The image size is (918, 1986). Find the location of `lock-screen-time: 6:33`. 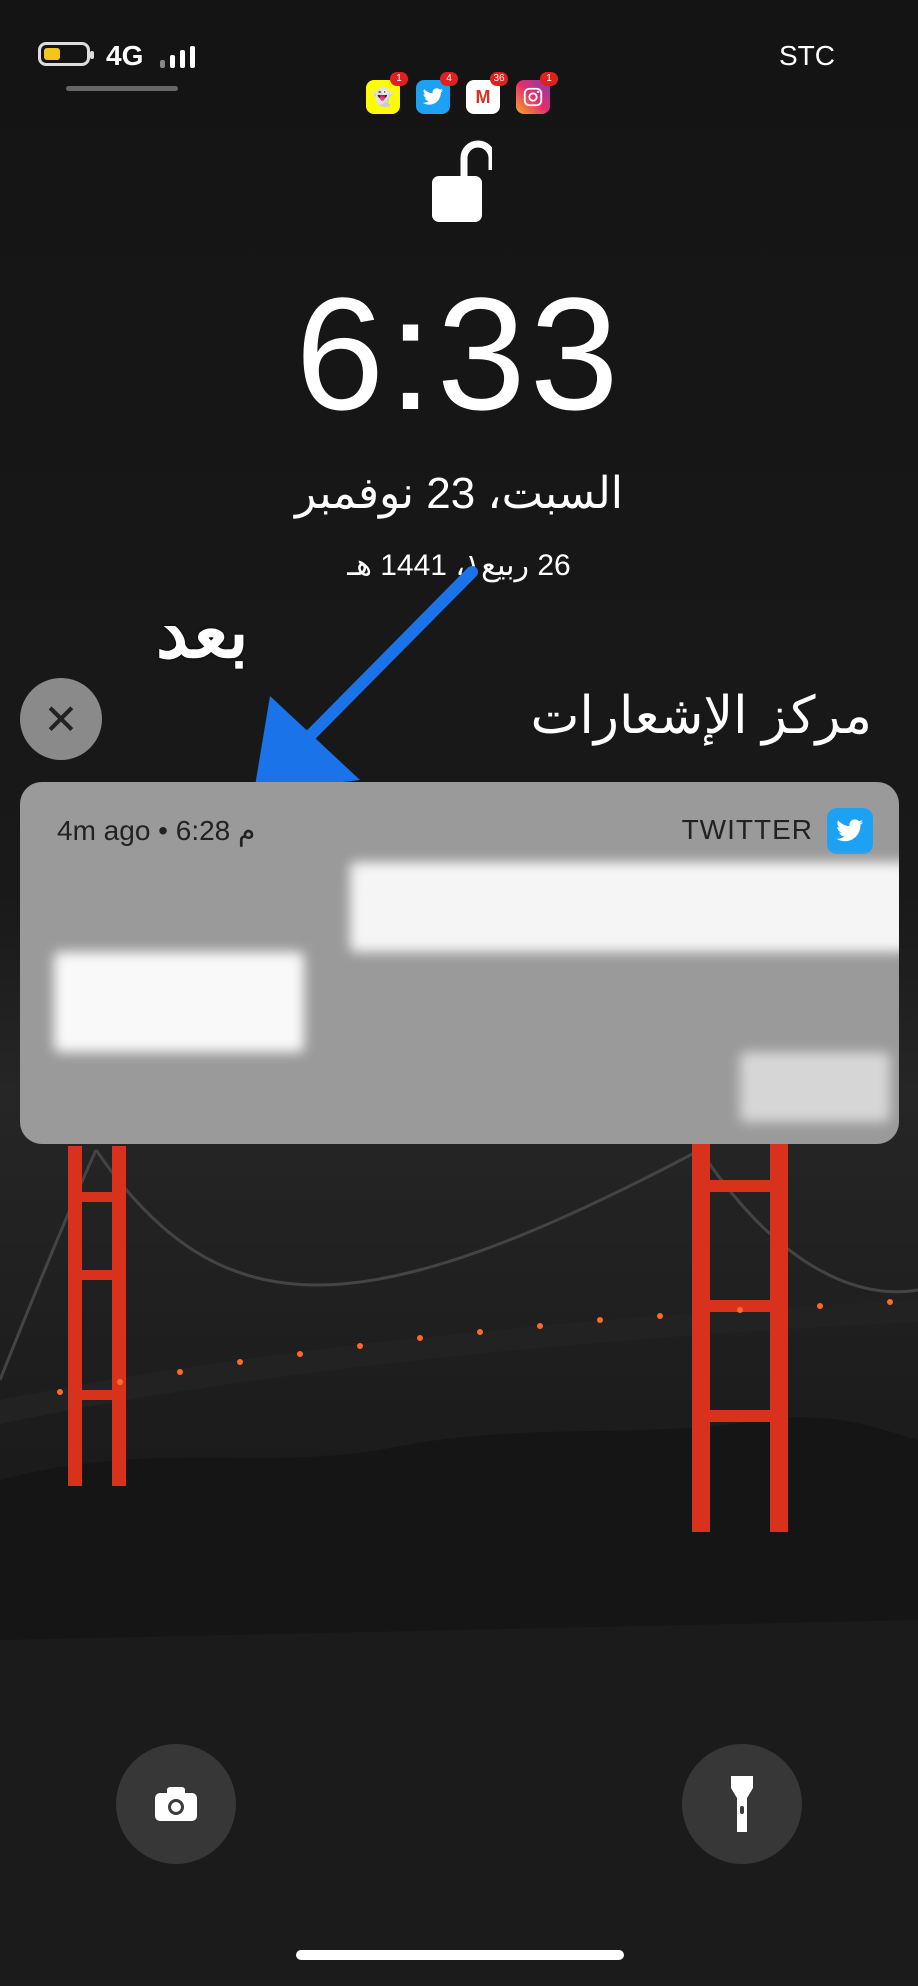

lock-screen-time: 6:33 is located at coordinates (459, 353).